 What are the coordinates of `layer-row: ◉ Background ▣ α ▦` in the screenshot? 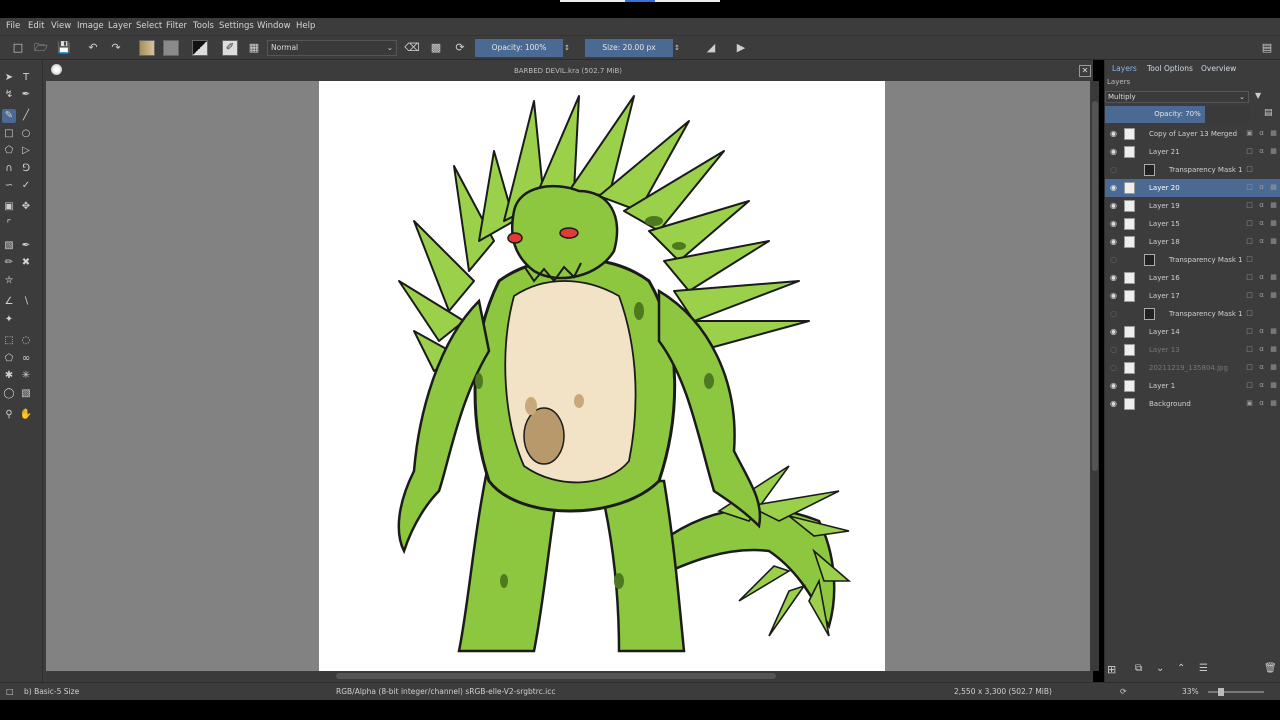 It's located at (1192, 404).